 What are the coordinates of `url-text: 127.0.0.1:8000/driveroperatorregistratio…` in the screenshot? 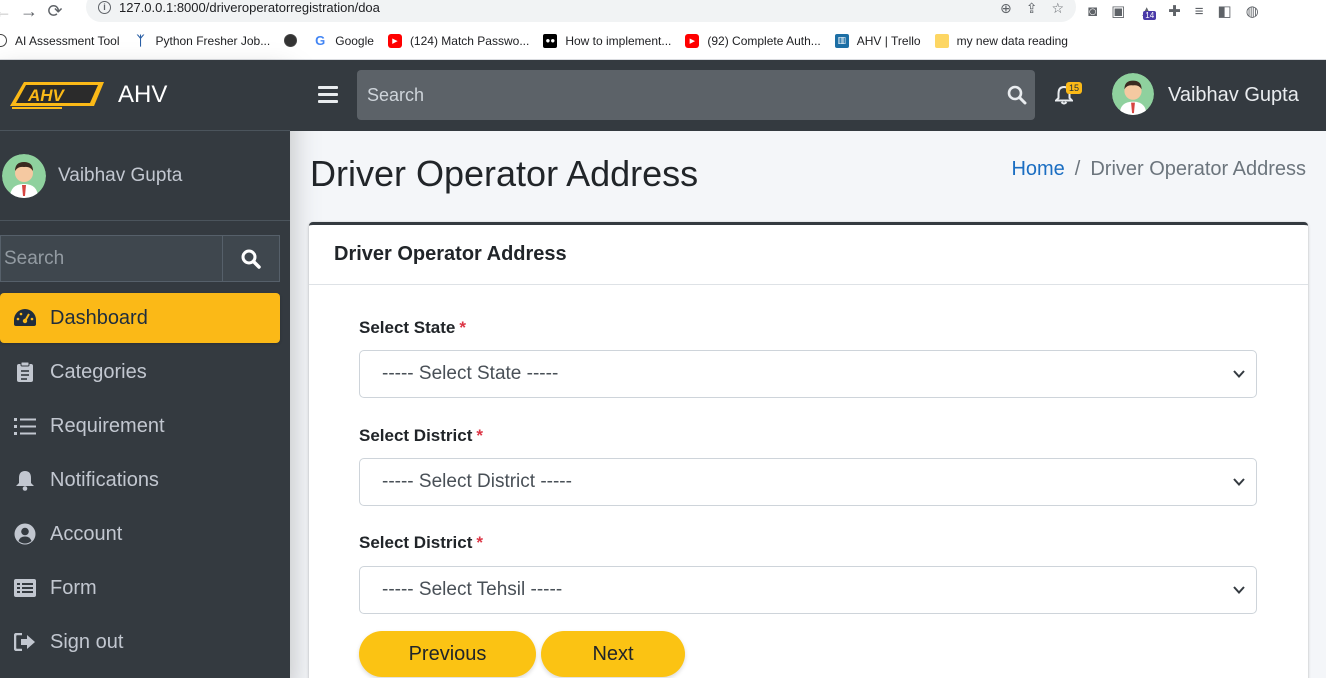 It's located at (249, 7).